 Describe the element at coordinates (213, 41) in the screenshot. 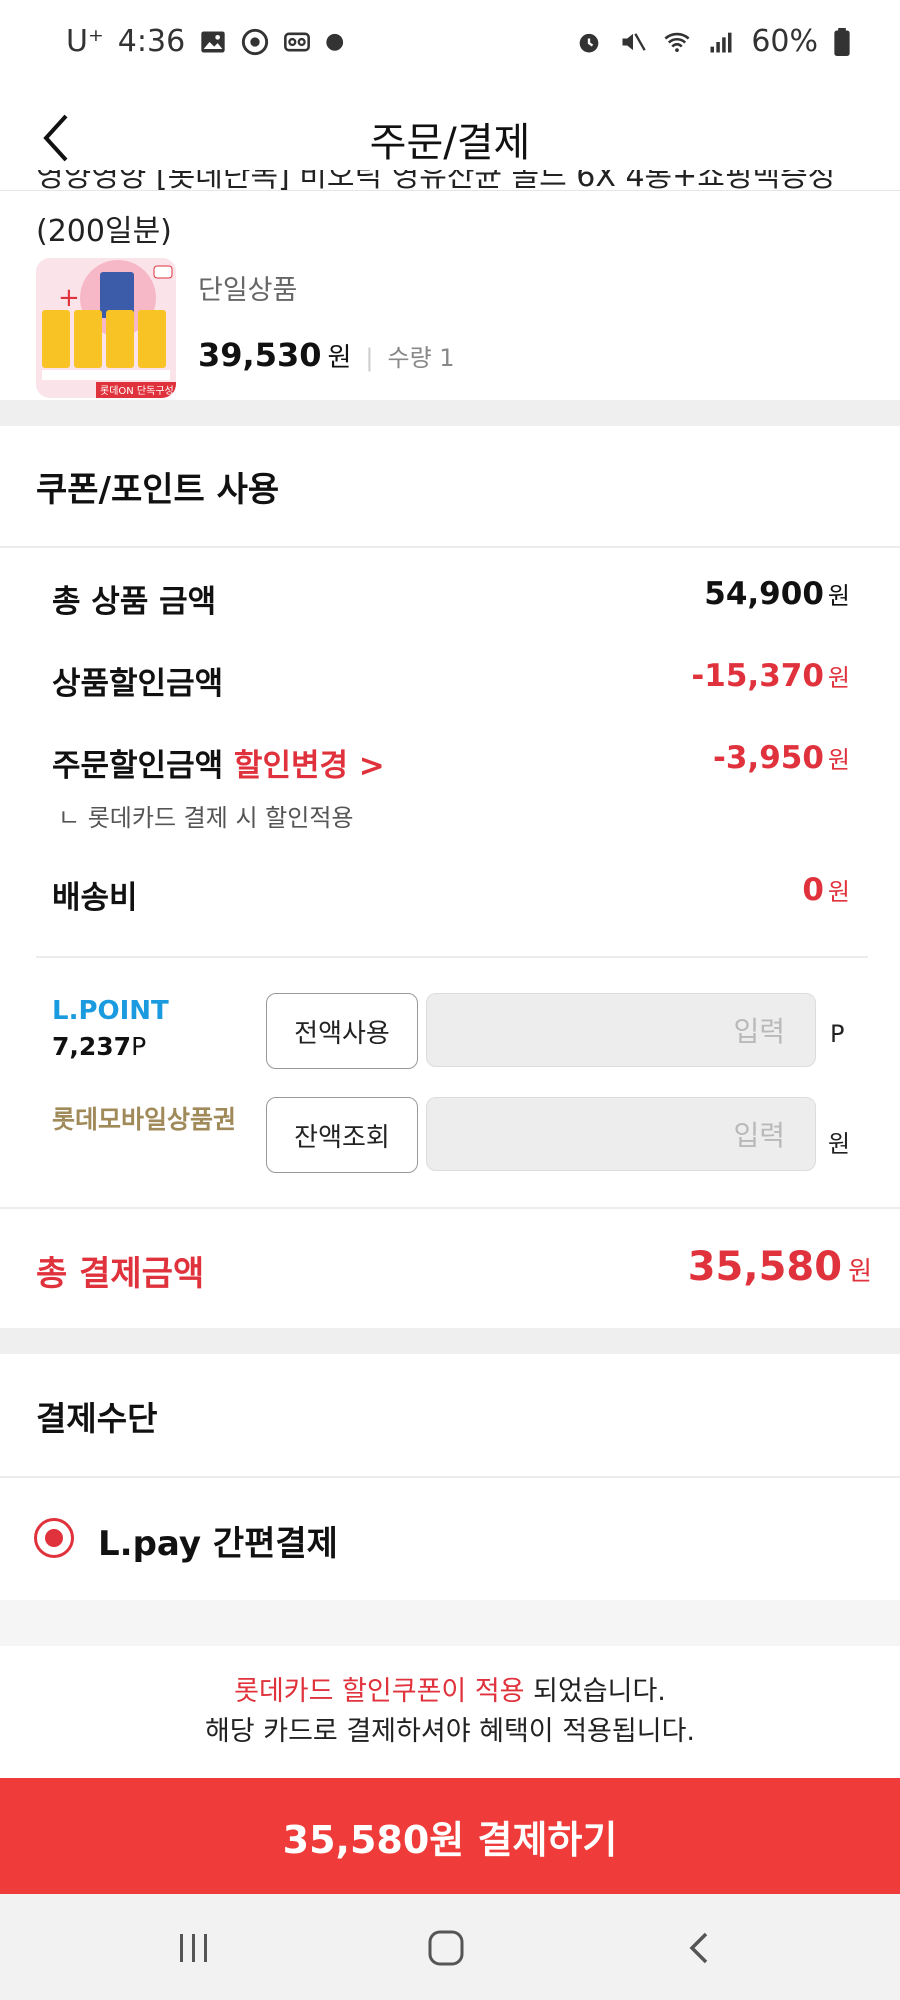

I see `gallery-icon` at that location.